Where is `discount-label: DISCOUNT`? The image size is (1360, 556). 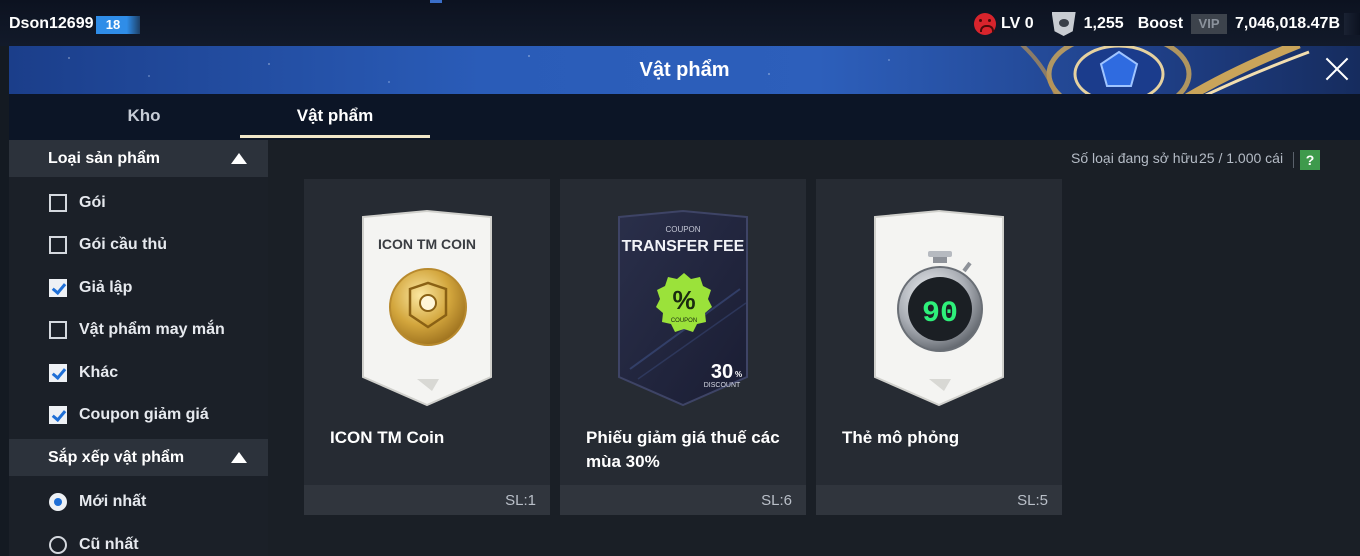 discount-label: DISCOUNT is located at coordinates (722, 385).